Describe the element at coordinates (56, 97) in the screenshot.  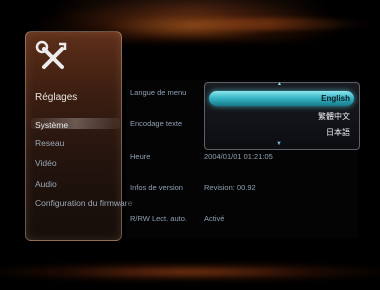
I see `sidebar-title: Réglages` at that location.